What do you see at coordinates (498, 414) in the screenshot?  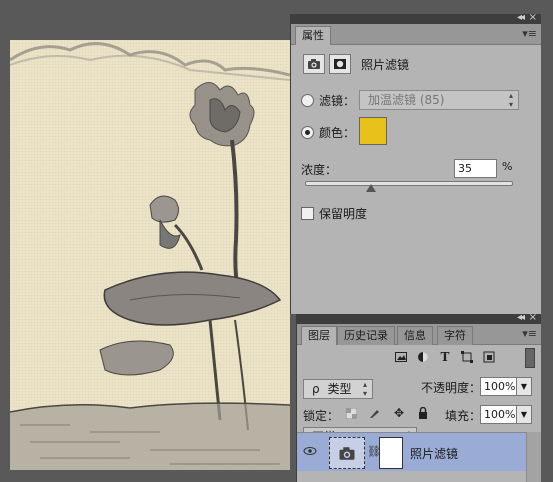 I see `fill-input: 100%` at bounding box center [498, 414].